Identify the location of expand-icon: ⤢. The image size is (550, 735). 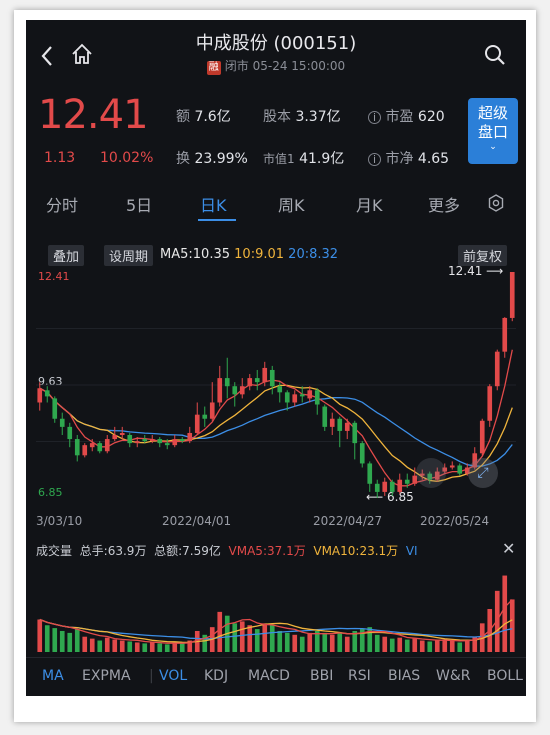
(483, 473).